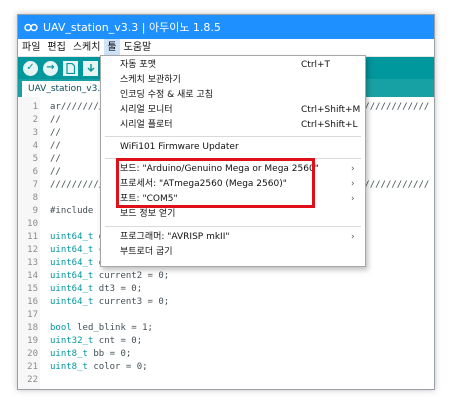 This screenshot has width=453, height=409. I want to click on line-number: 5, so click(35, 159).